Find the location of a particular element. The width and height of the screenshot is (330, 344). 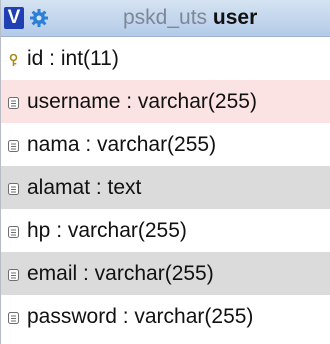

column-label: username : varchar(255) is located at coordinates (142, 101).